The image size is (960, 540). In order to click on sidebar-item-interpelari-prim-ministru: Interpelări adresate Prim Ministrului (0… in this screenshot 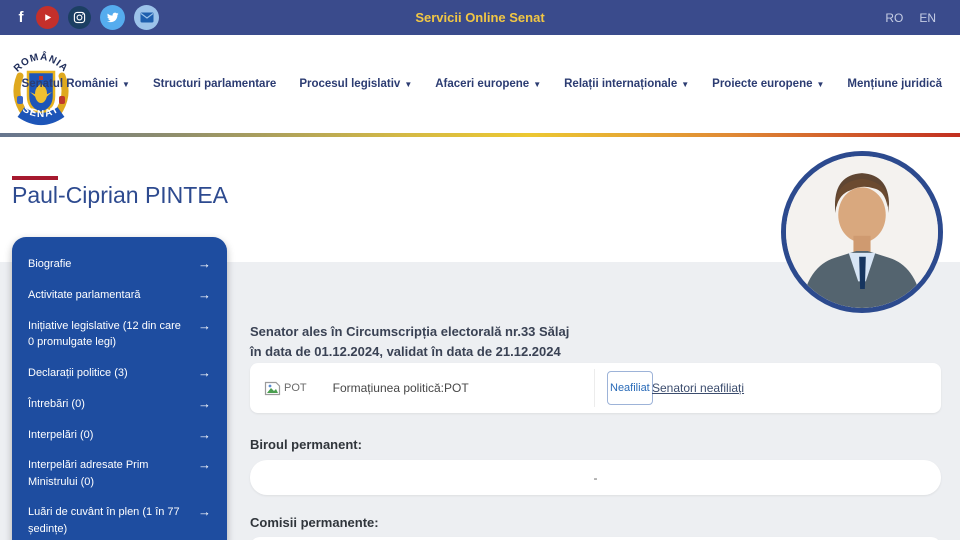, I will do `click(119, 473)`.